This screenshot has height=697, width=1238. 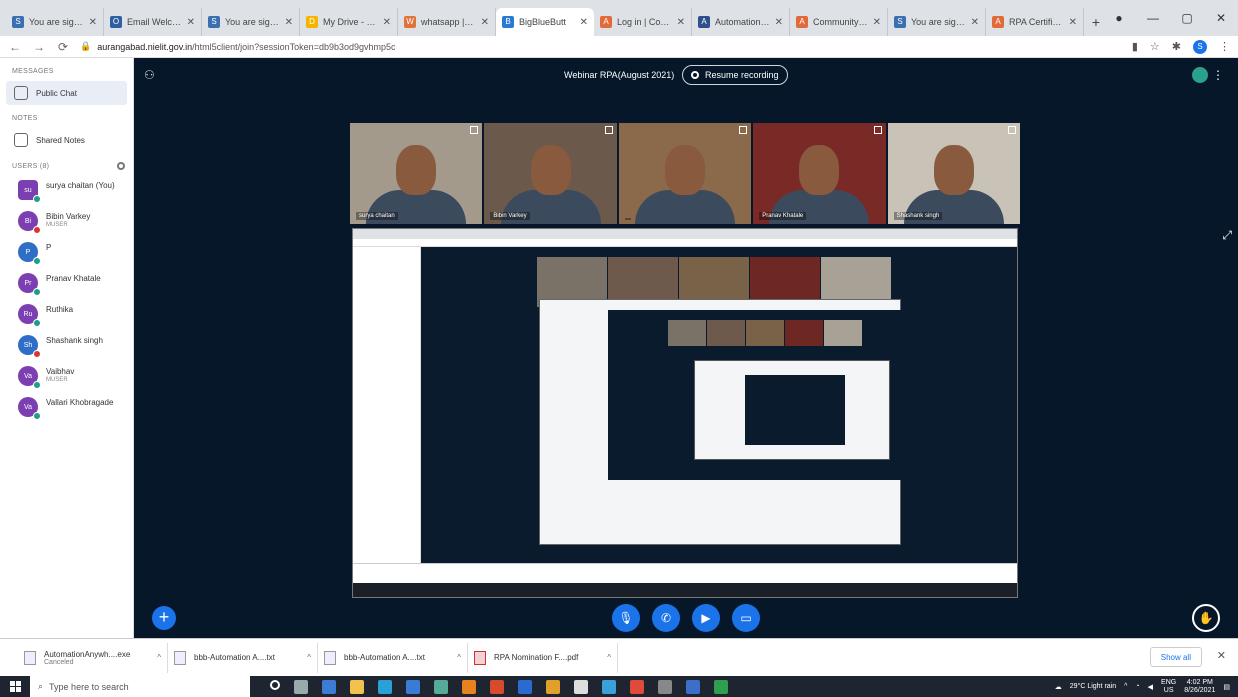 What do you see at coordinates (66, 282) in the screenshot?
I see `user-list-item: Pr Pranav Khatale` at bounding box center [66, 282].